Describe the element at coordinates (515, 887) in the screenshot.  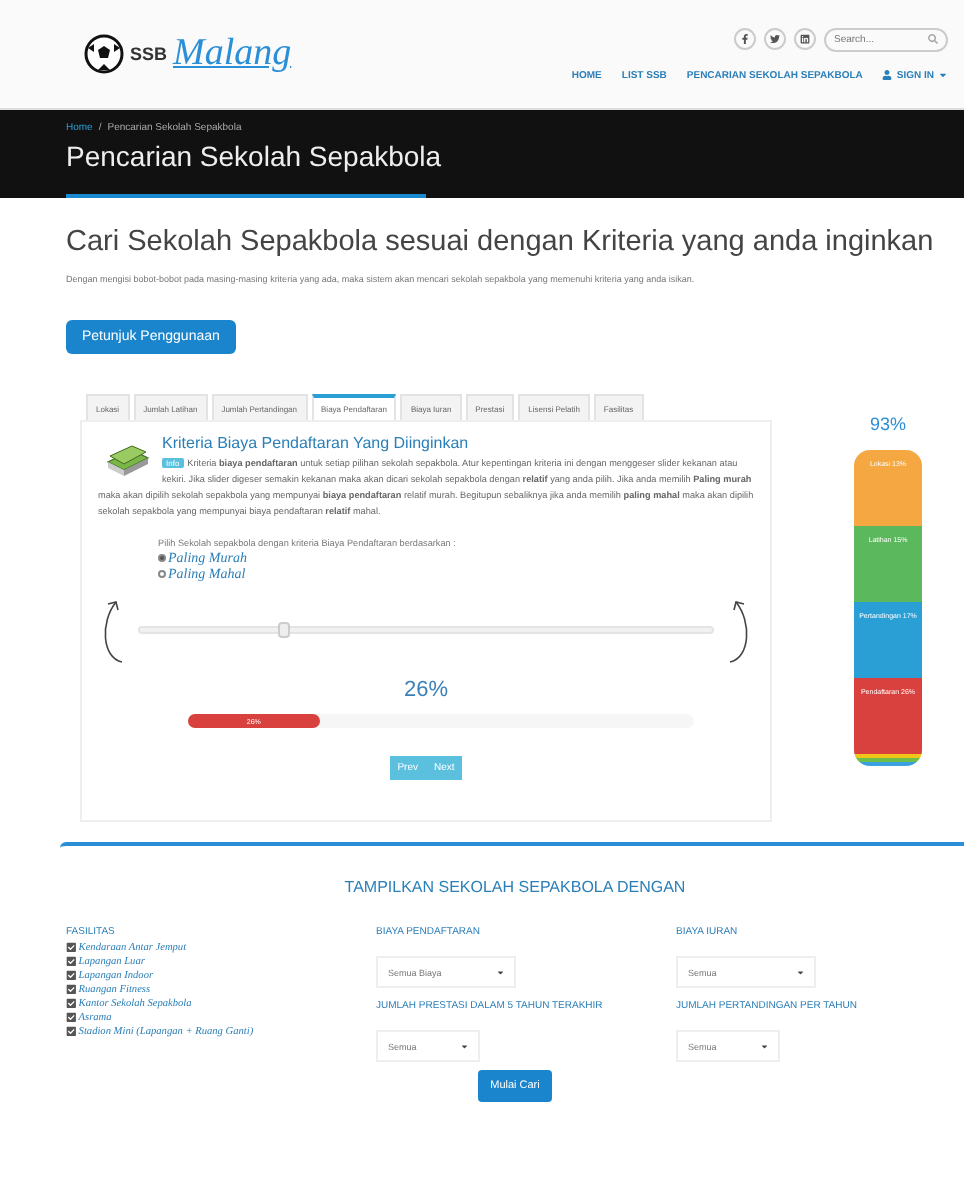
I see `filter-title: TAMPILKAN SEKOLAH SEPAKBOLA DENGAN` at that location.